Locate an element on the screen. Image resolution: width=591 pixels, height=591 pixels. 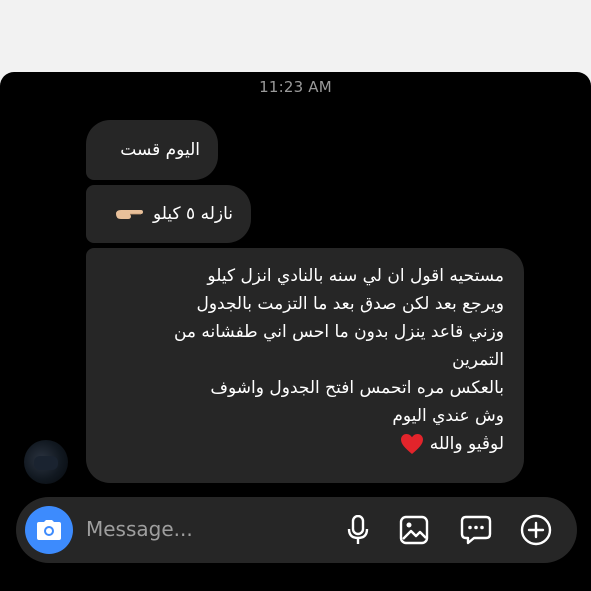
message-line: التمرين is located at coordinates (478, 360).